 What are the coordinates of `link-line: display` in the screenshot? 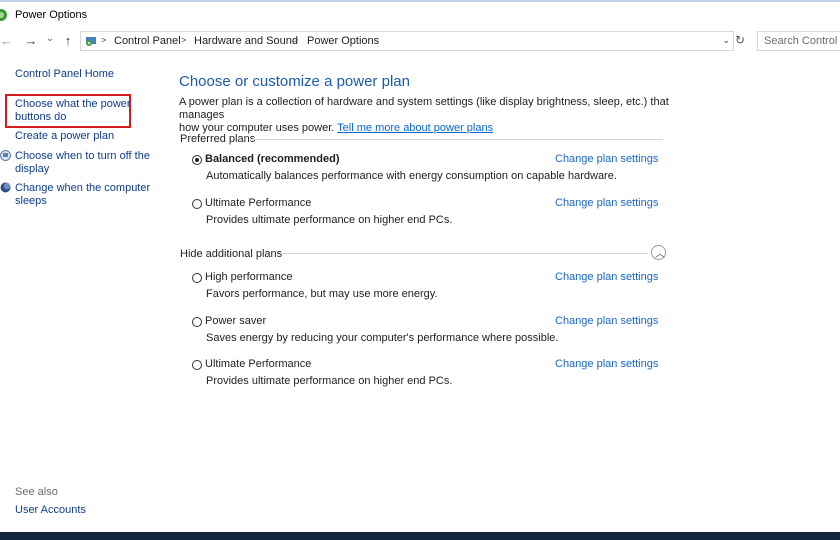 It's located at (32, 169).